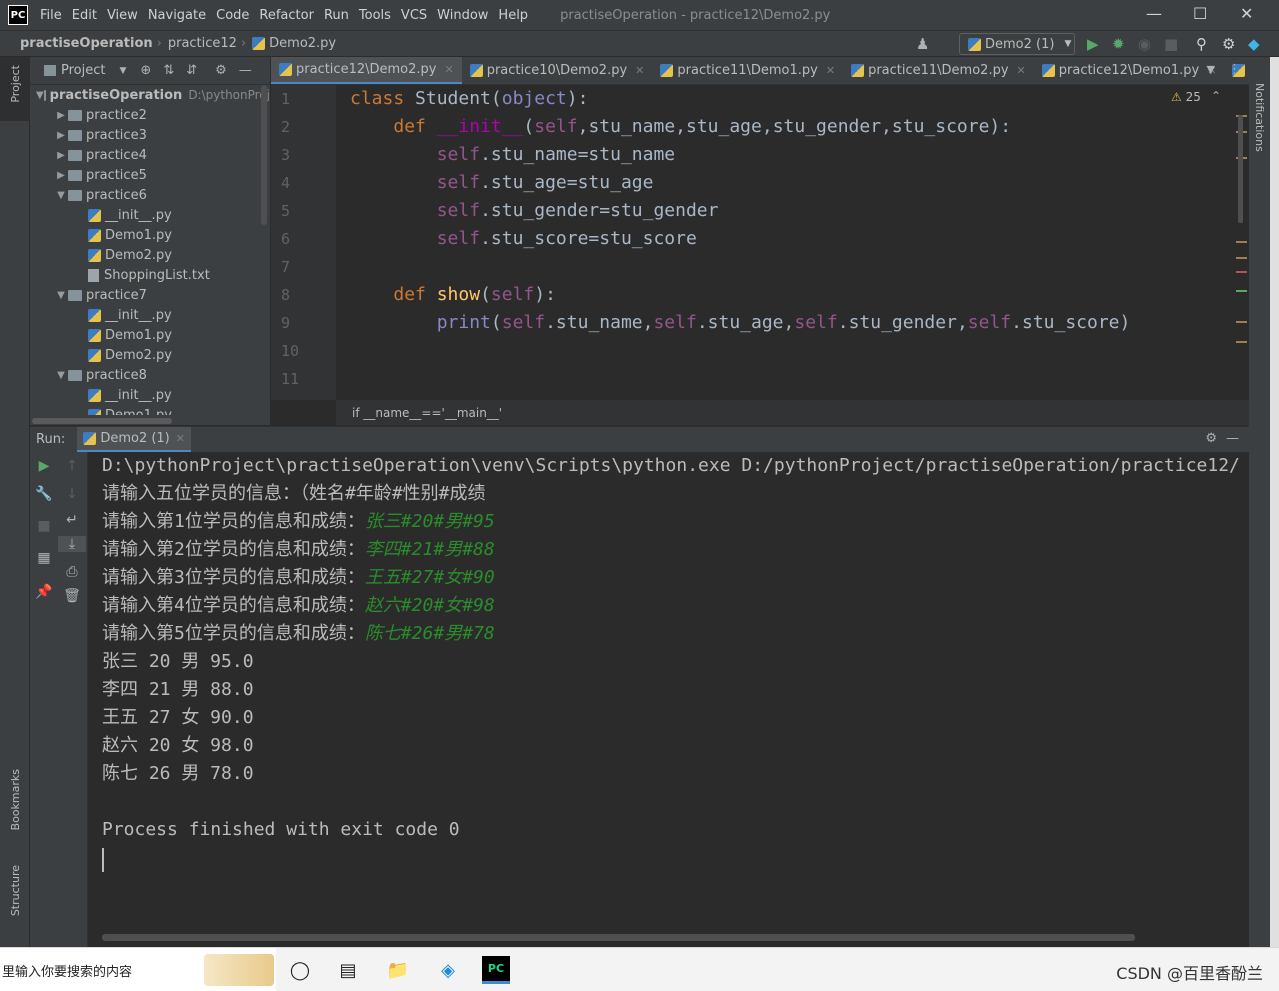 Image resolution: width=1279 pixels, height=991 pixels. What do you see at coordinates (15, 89) in the screenshot?
I see `project-tool-button: Project` at bounding box center [15, 89].